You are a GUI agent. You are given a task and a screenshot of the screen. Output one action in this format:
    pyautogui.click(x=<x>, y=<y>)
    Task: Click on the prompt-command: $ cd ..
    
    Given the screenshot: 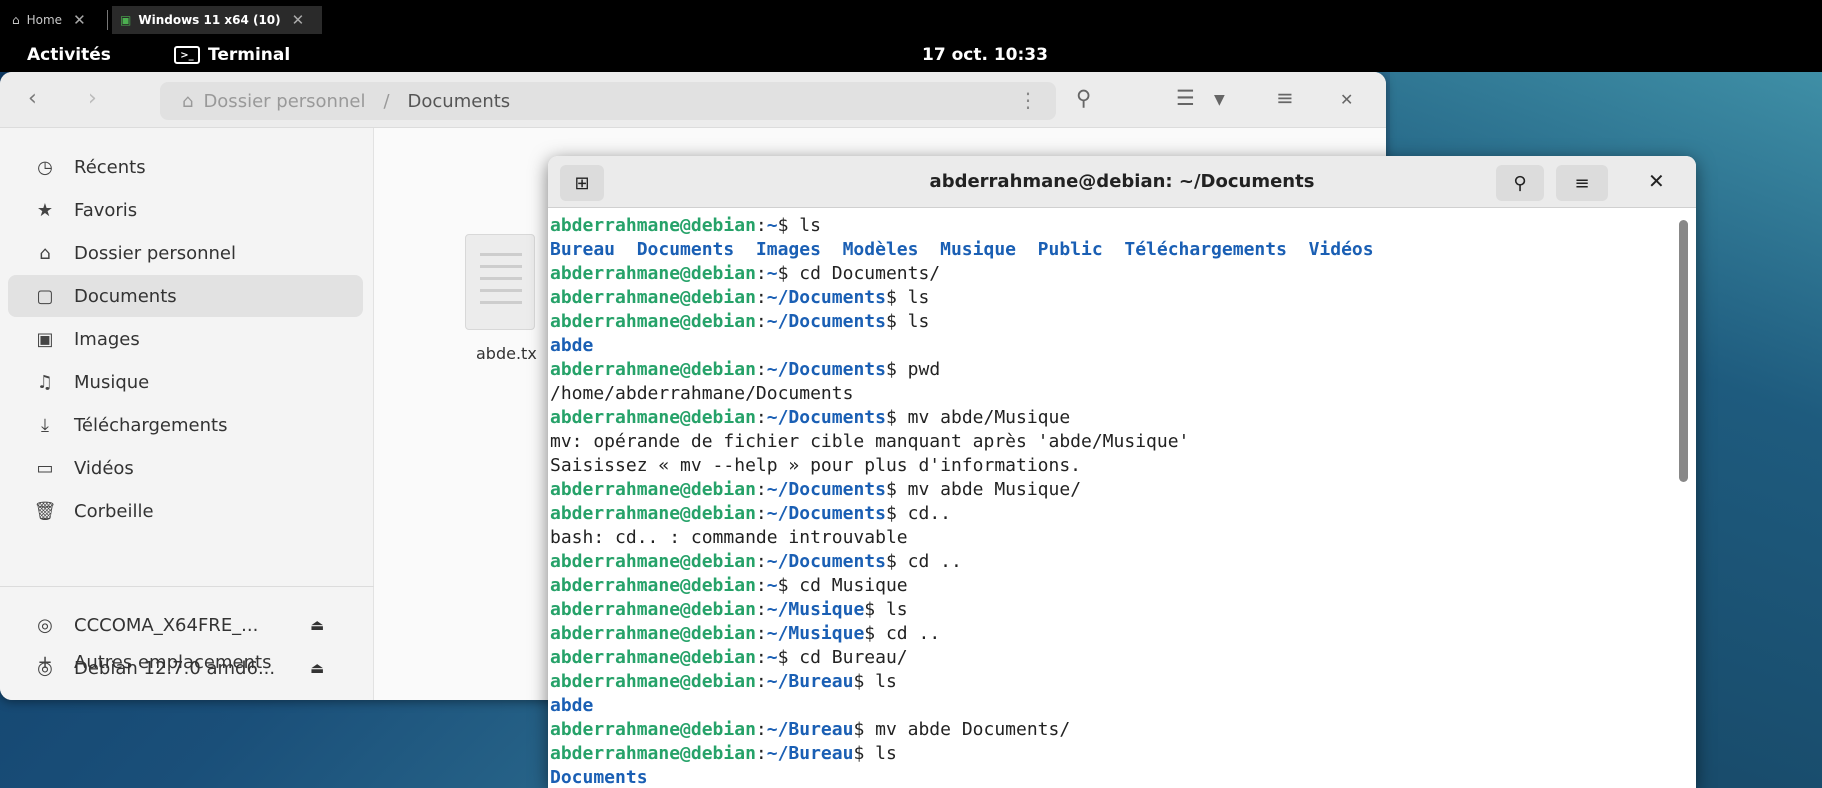 What is the action you would take?
    pyautogui.click(x=923, y=561)
    